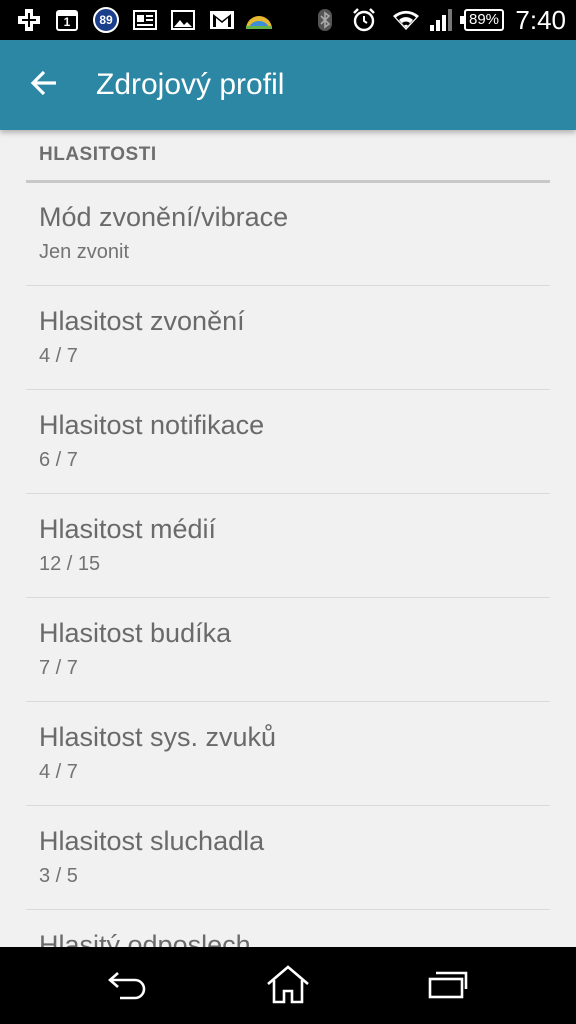 This screenshot has width=576, height=1024. What do you see at coordinates (128, 529) in the screenshot?
I see `item-title: Hlasitost médií` at bounding box center [128, 529].